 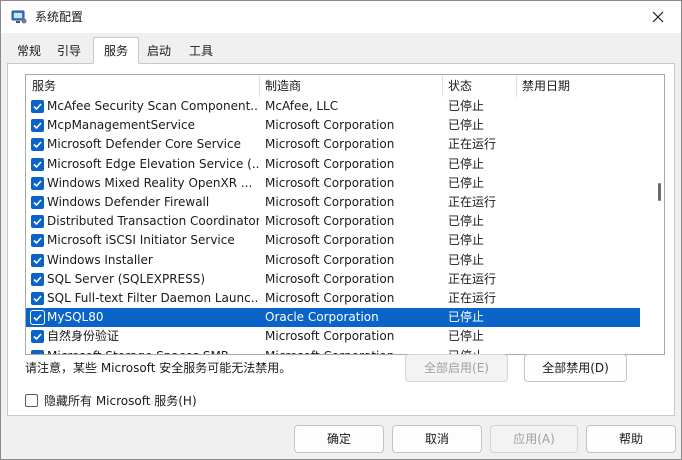 I want to click on service-name: Microsoft Defender Core Service, so click(x=144, y=144).